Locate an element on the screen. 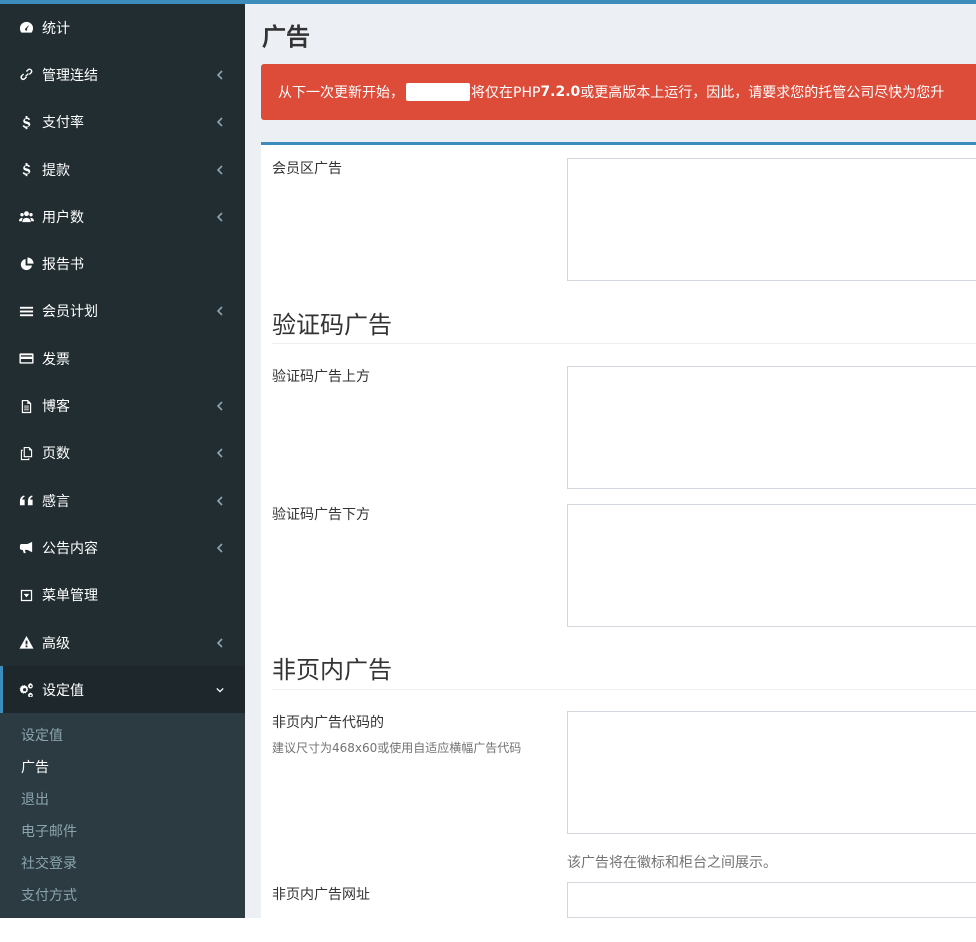  offpage-url-input is located at coordinates (771, 900).